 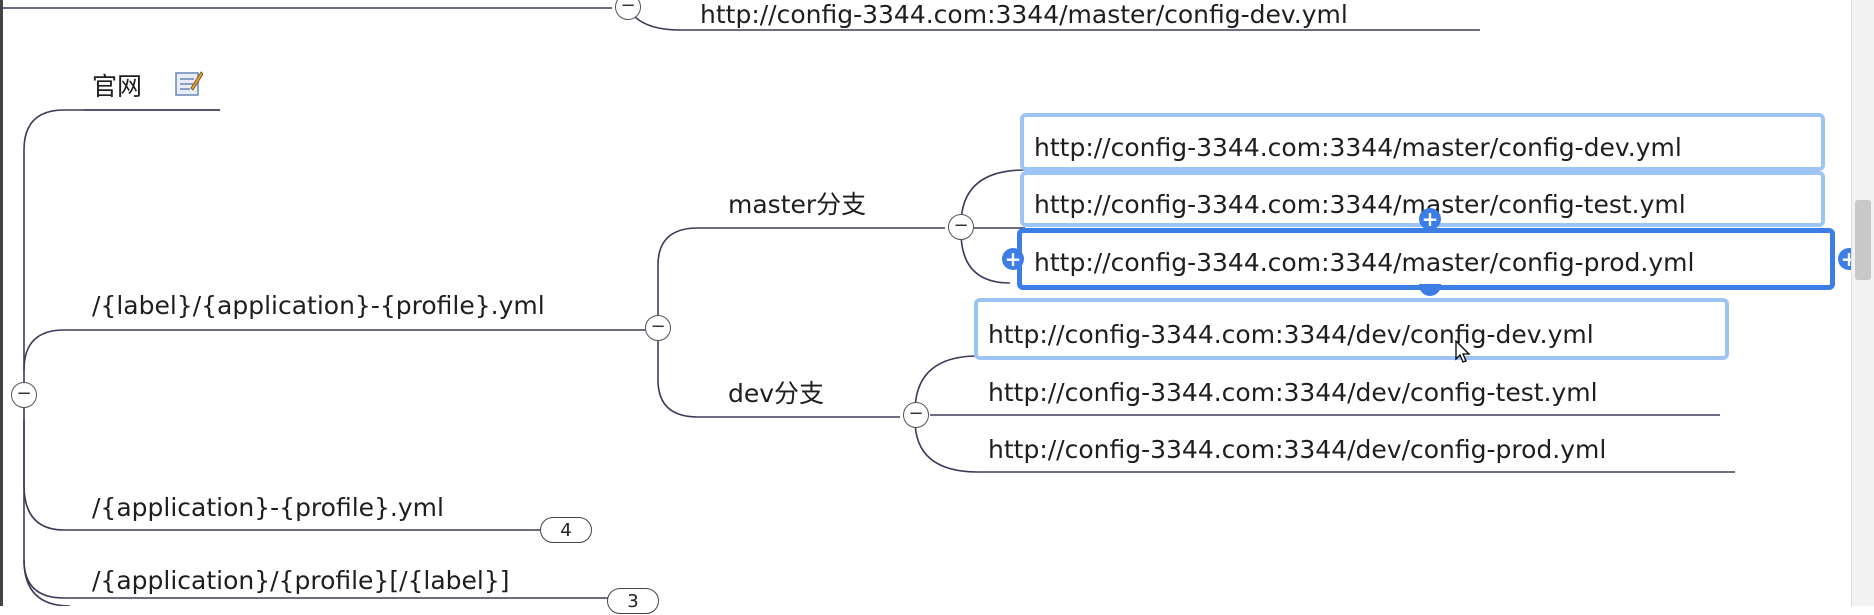 What do you see at coordinates (566, 530) in the screenshot?
I see `collapsed-count-badge: 4` at bounding box center [566, 530].